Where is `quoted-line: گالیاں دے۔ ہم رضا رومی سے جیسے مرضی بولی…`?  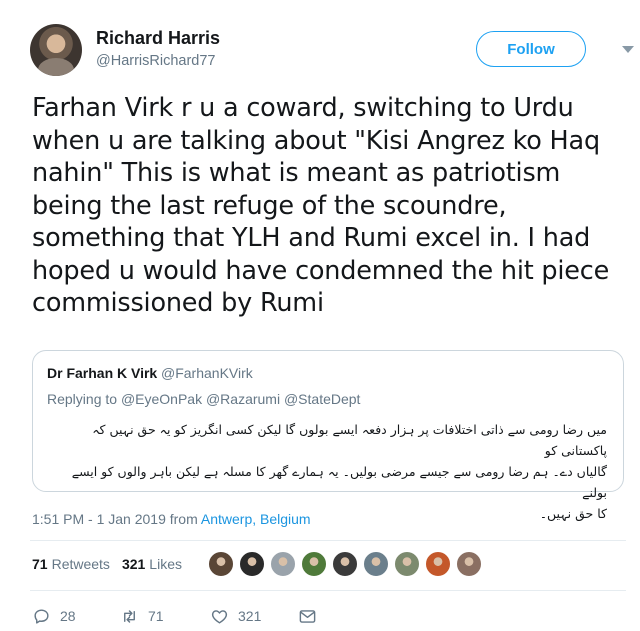 quoted-line: گالیاں دے۔ ہم رضا رومی سے جیسے مرضی بولی… is located at coordinates (339, 482).